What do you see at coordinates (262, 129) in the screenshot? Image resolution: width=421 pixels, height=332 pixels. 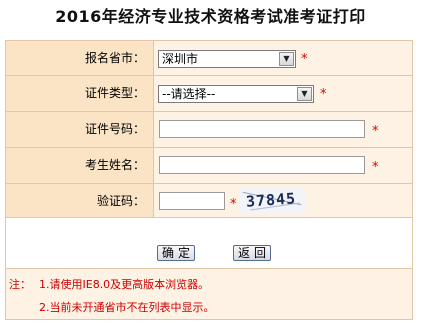 I see `id-number-input` at bounding box center [262, 129].